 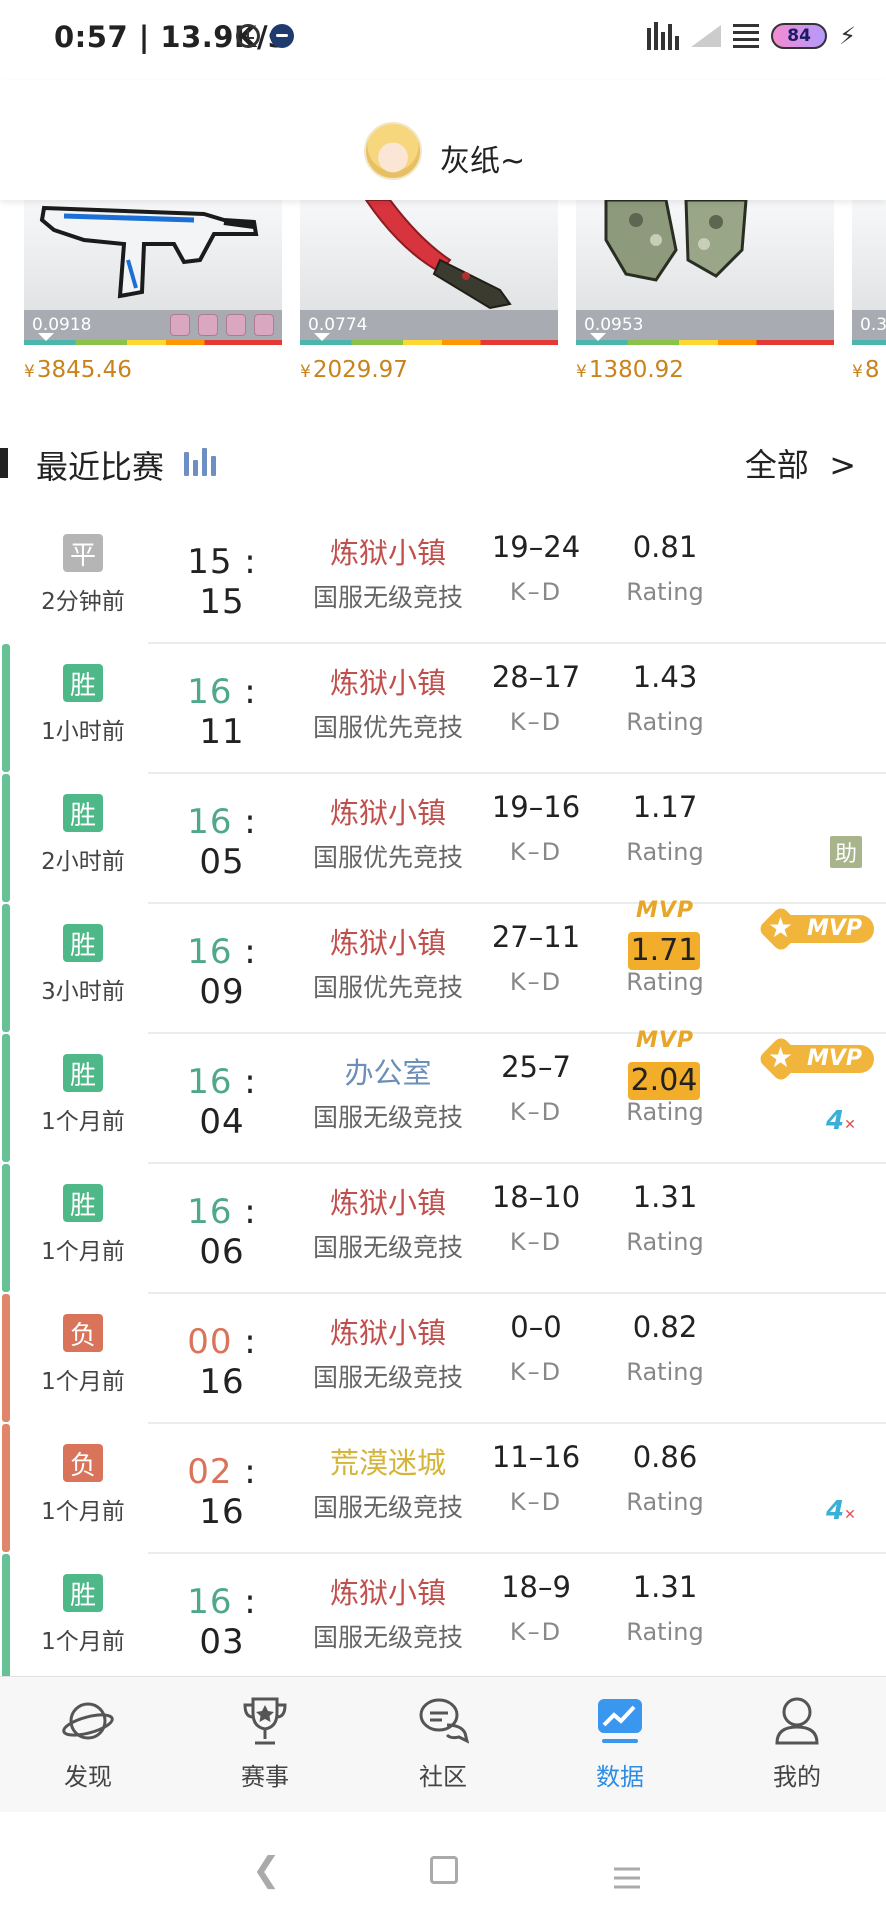 What do you see at coordinates (620, 1721) in the screenshot?
I see `chart-icon` at bounding box center [620, 1721].